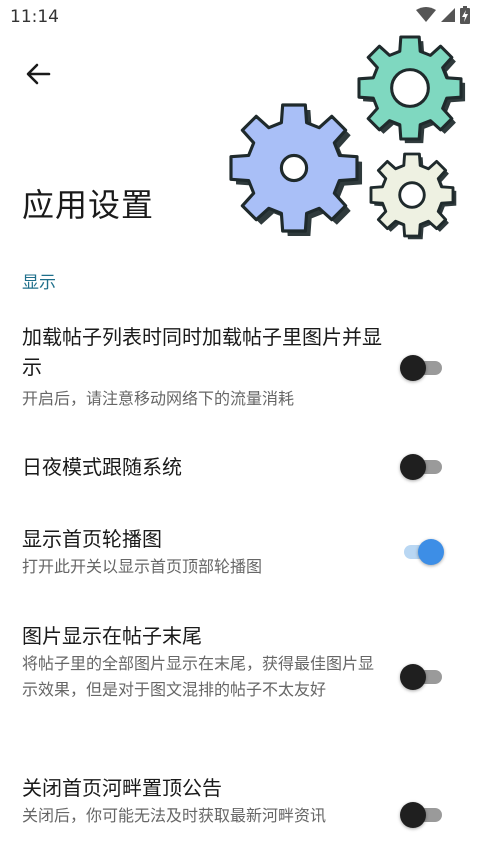 The height and width of the screenshot is (853, 480). What do you see at coordinates (39, 283) in the screenshot?
I see `section-header: 显示` at bounding box center [39, 283].